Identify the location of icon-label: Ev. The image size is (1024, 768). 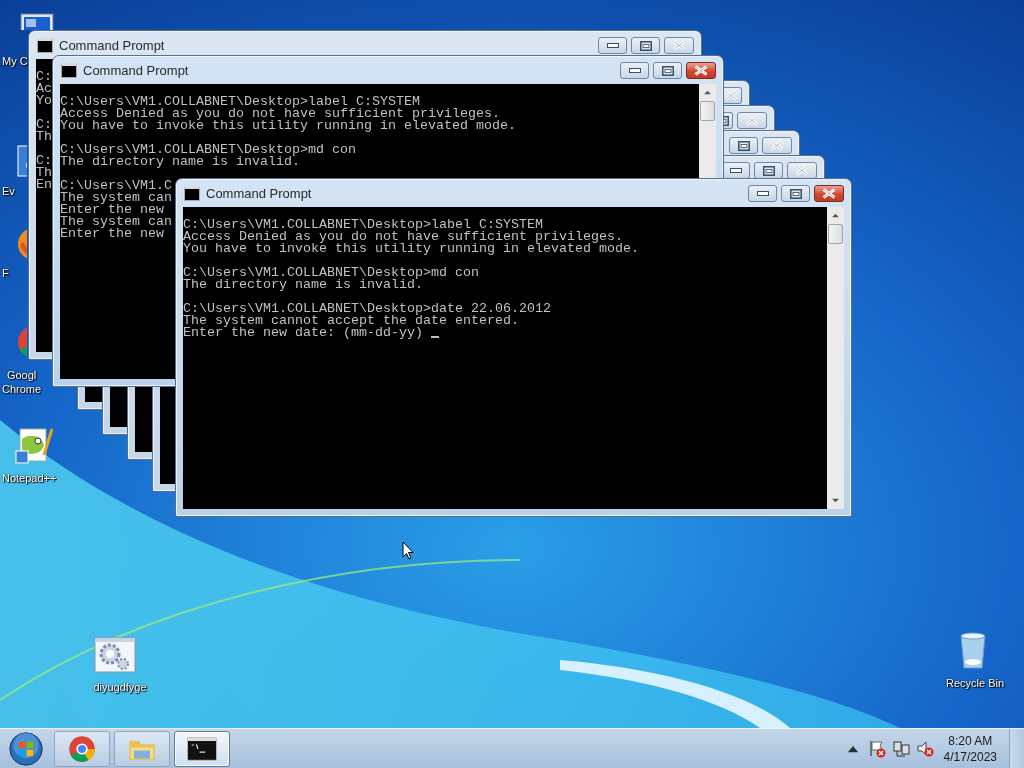
(8, 191).